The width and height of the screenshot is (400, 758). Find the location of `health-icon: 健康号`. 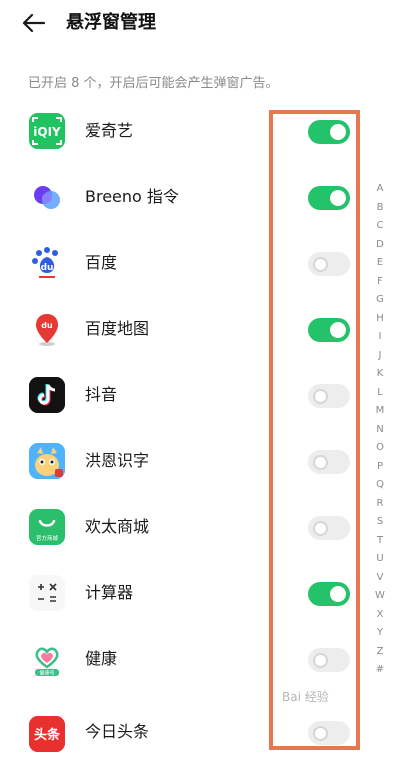

health-icon: 健康号 is located at coordinates (47, 659).